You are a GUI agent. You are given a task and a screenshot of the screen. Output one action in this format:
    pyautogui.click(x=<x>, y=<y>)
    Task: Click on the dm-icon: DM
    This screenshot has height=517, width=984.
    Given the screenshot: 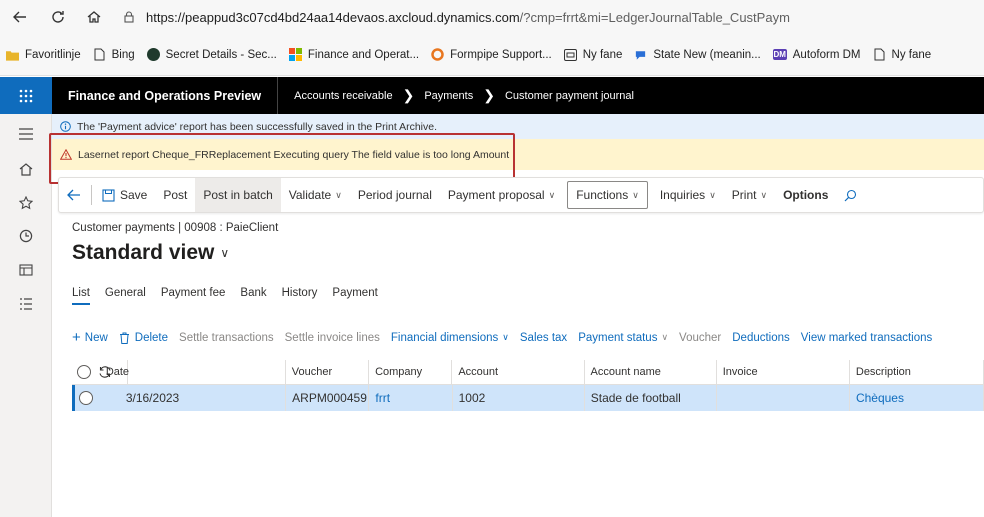 What is the action you would take?
    pyautogui.click(x=779, y=54)
    